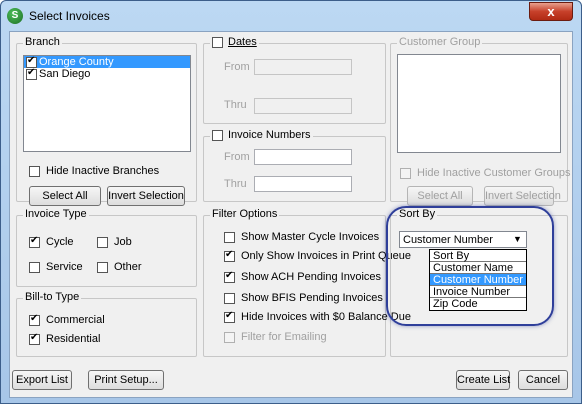 Image resolution: width=582 pixels, height=404 pixels. Describe the element at coordinates (128, 267) in the screenshot. I see `other-label: Other` at that location.